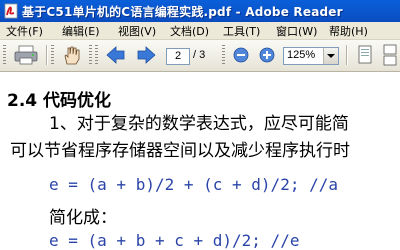 The height and width of the screenshot is (250, 400). I want to click on paragraph-line: 简化成：, so click(83, 218).